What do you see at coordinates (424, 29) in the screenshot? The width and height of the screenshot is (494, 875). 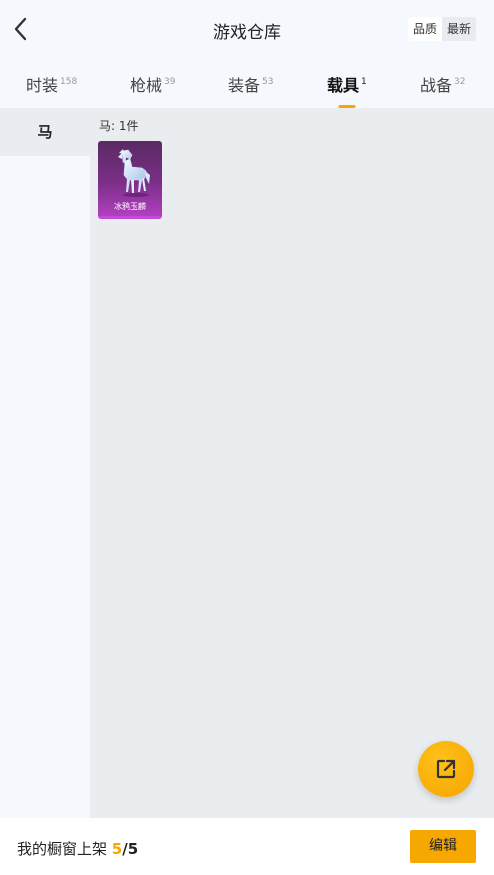 I see `sort-quality-option: 品质` at bounding box center [424, 29].